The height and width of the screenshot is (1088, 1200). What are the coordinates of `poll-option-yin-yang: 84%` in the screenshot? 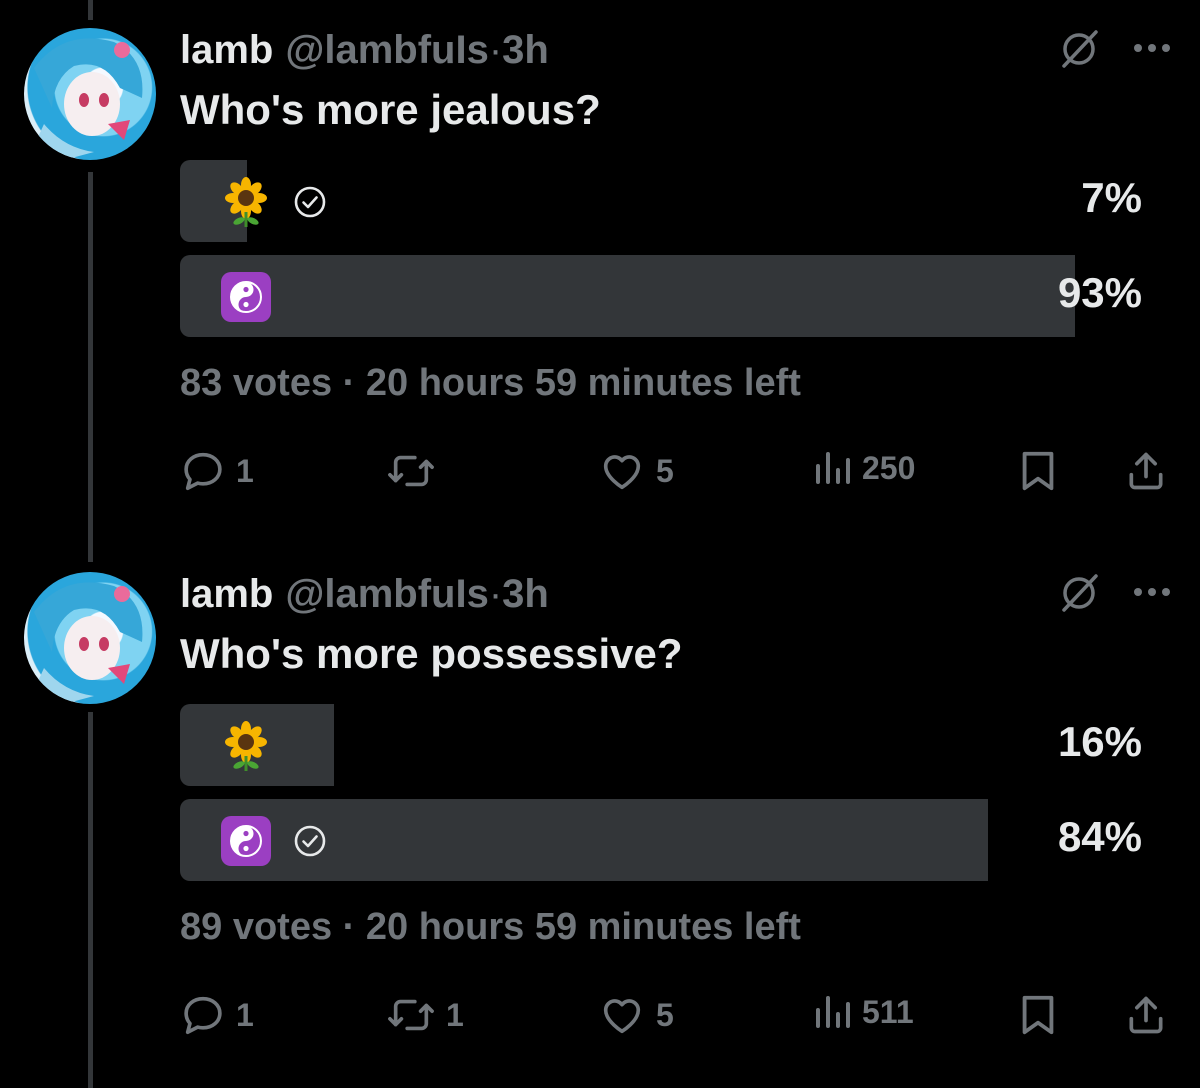 It's located at (661, 840).